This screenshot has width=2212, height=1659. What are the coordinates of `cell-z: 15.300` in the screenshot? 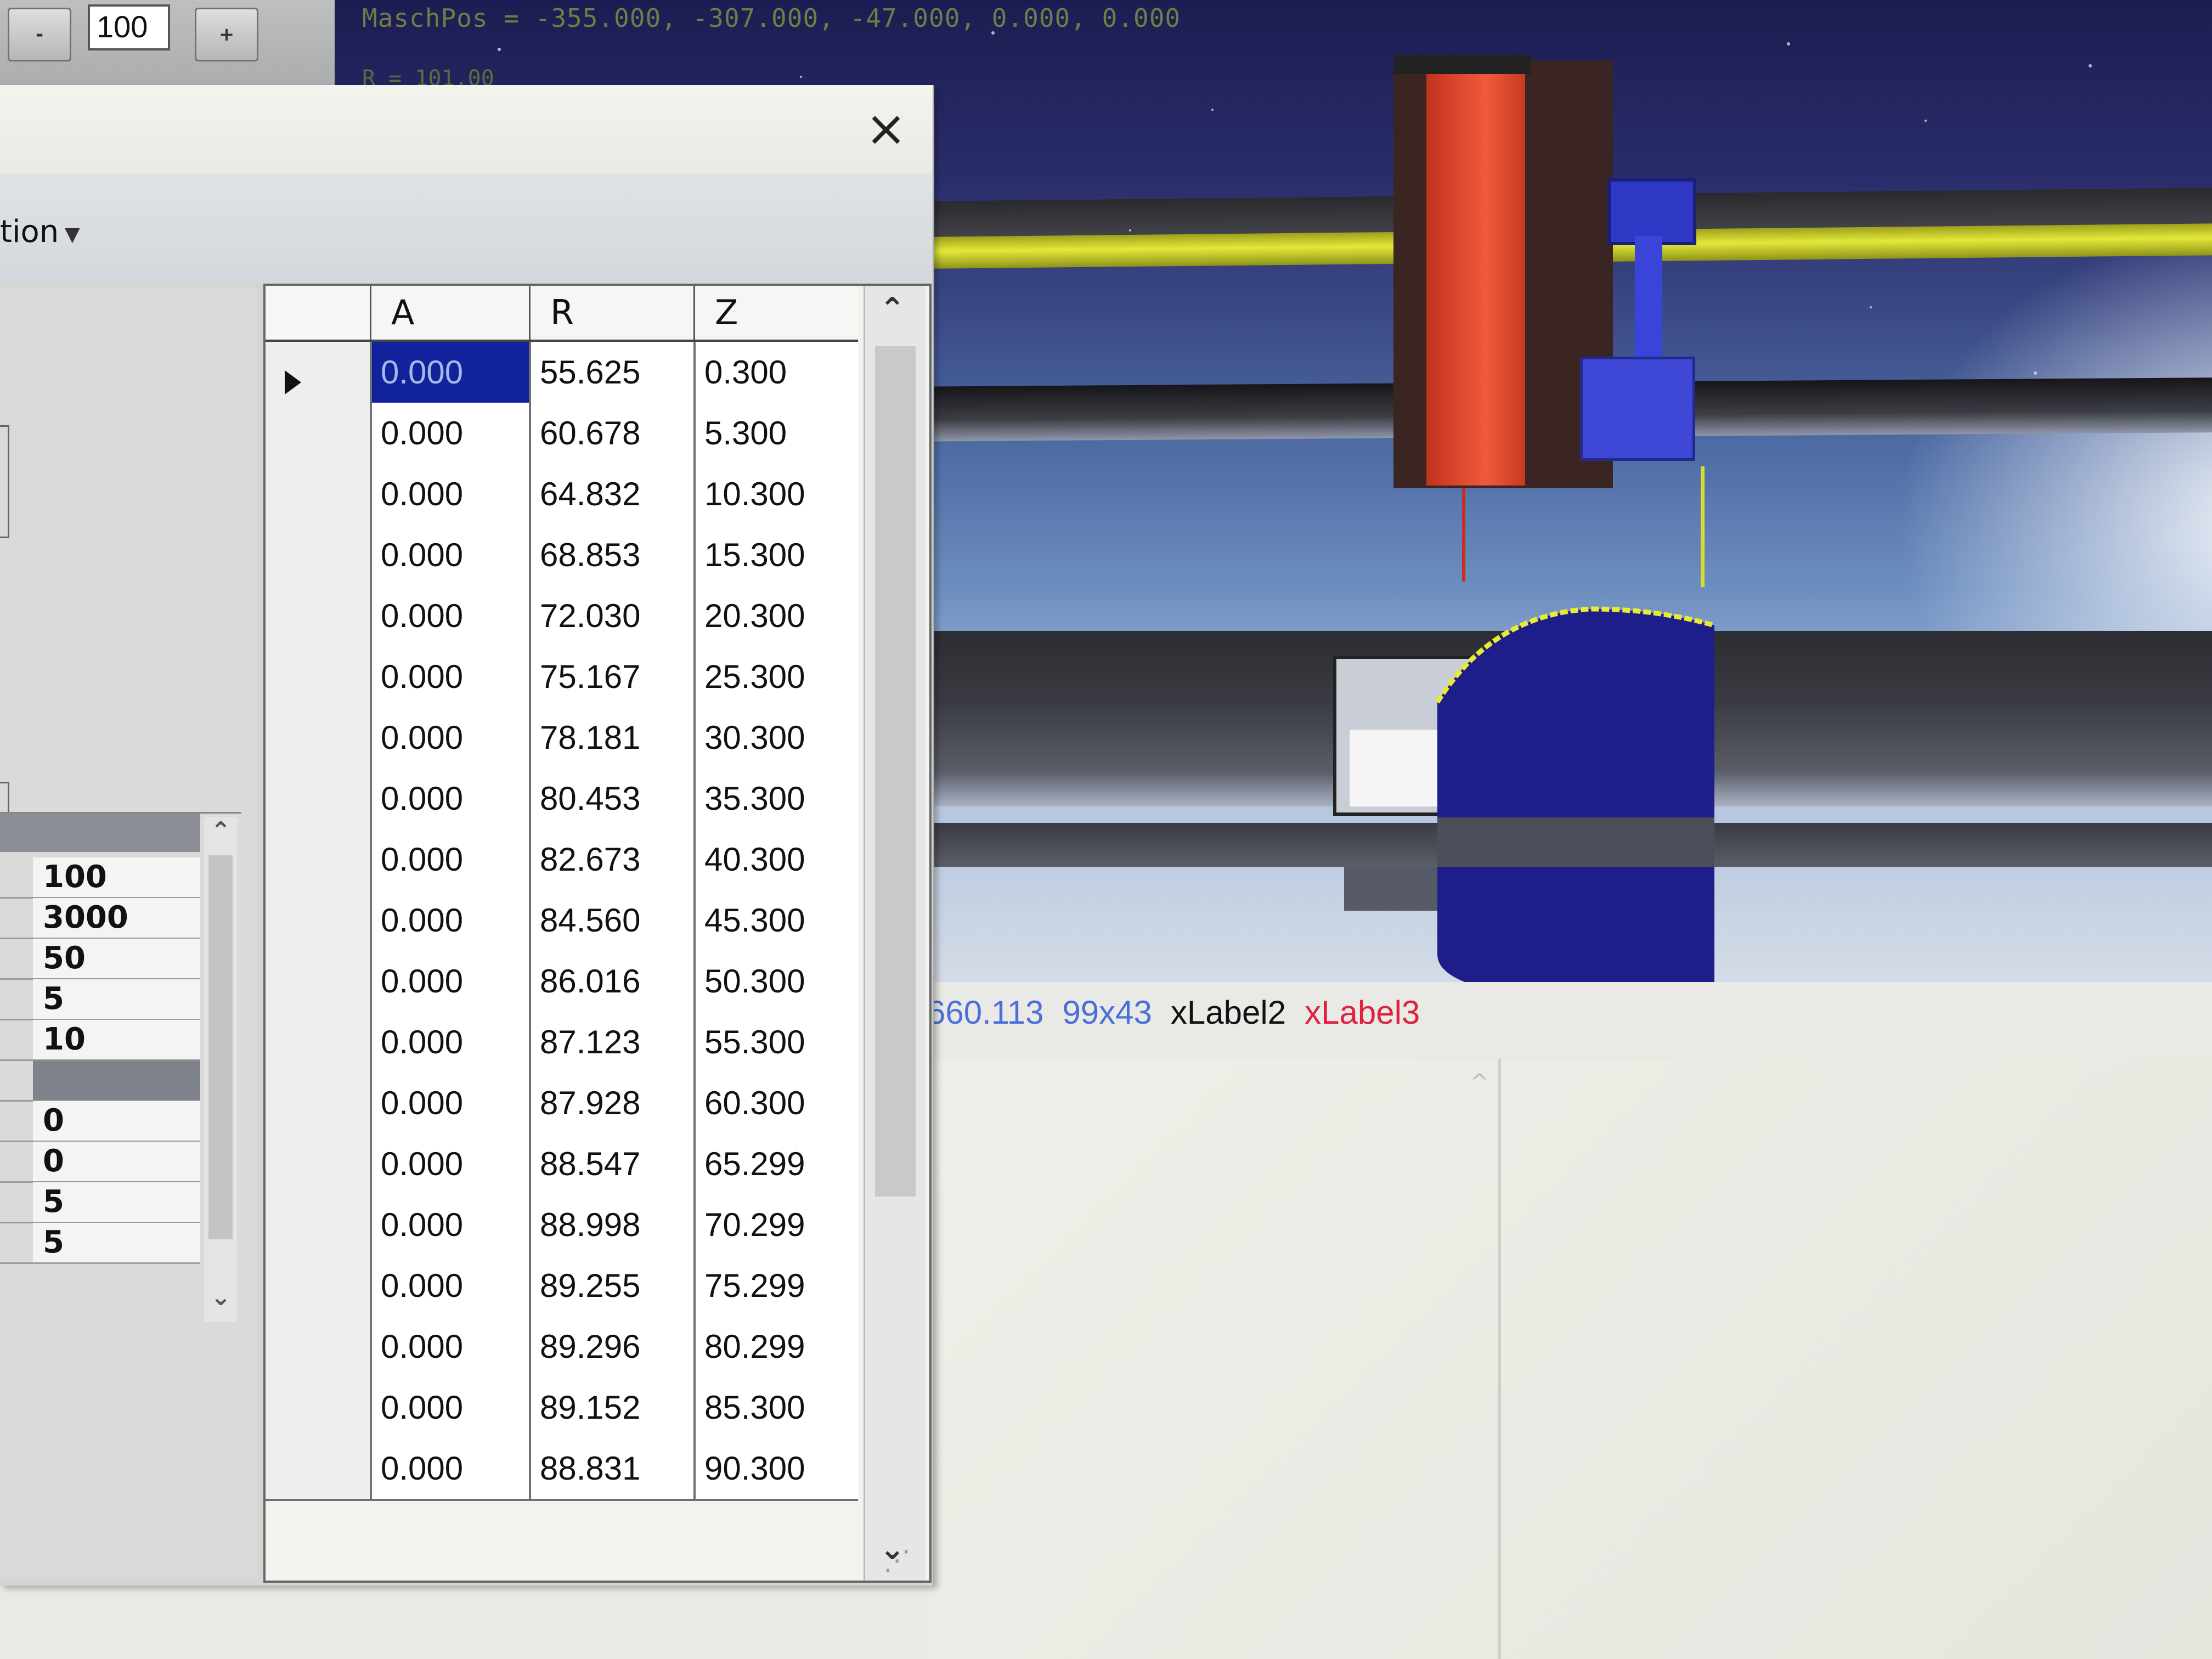 It's located at (775, 554).